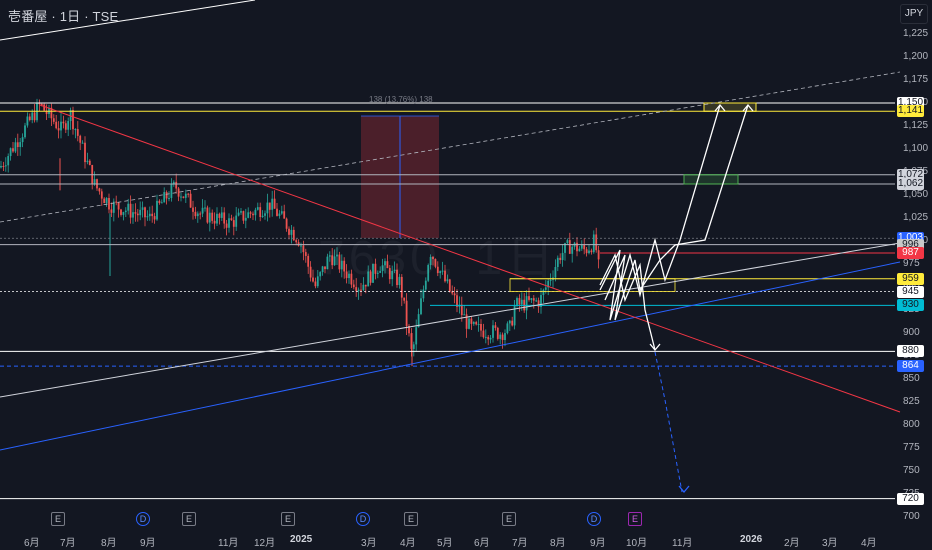  Describe the element at coordinates (682, 543) in the screenshot. I see `time-axis-label: 11月` at that location.